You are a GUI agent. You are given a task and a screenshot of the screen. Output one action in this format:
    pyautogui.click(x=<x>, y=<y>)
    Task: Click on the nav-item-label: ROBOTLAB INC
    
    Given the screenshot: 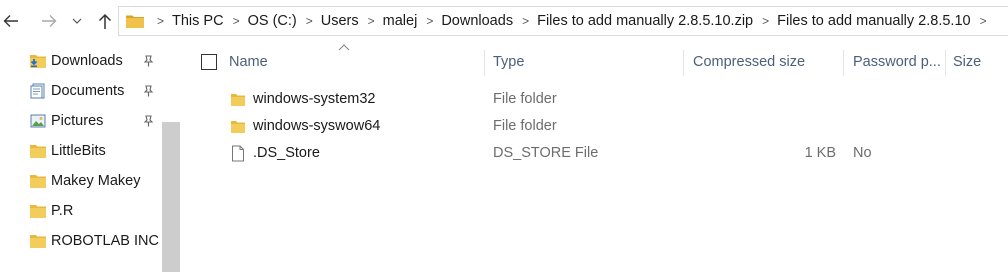 What is the action you would take?
    pyautogui.click(x=105, y=241)
    